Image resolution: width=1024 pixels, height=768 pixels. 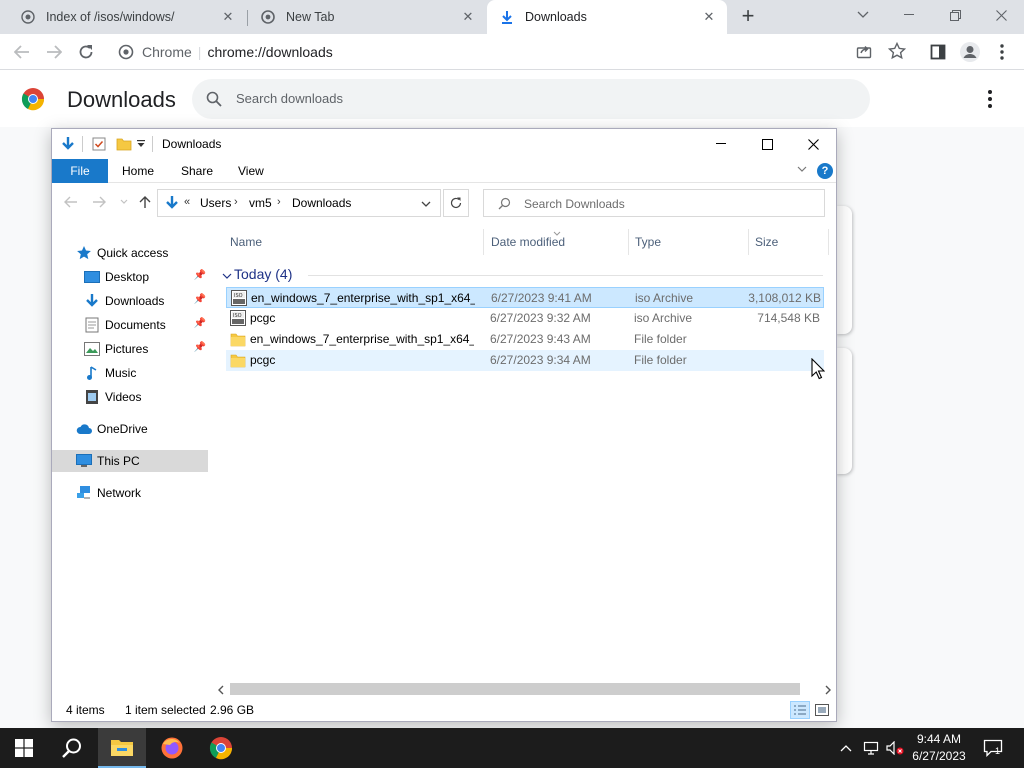 I want to click on file-row: pcgc 6/27/2023 9:34 AM File folder, so click(x=525, y=360).